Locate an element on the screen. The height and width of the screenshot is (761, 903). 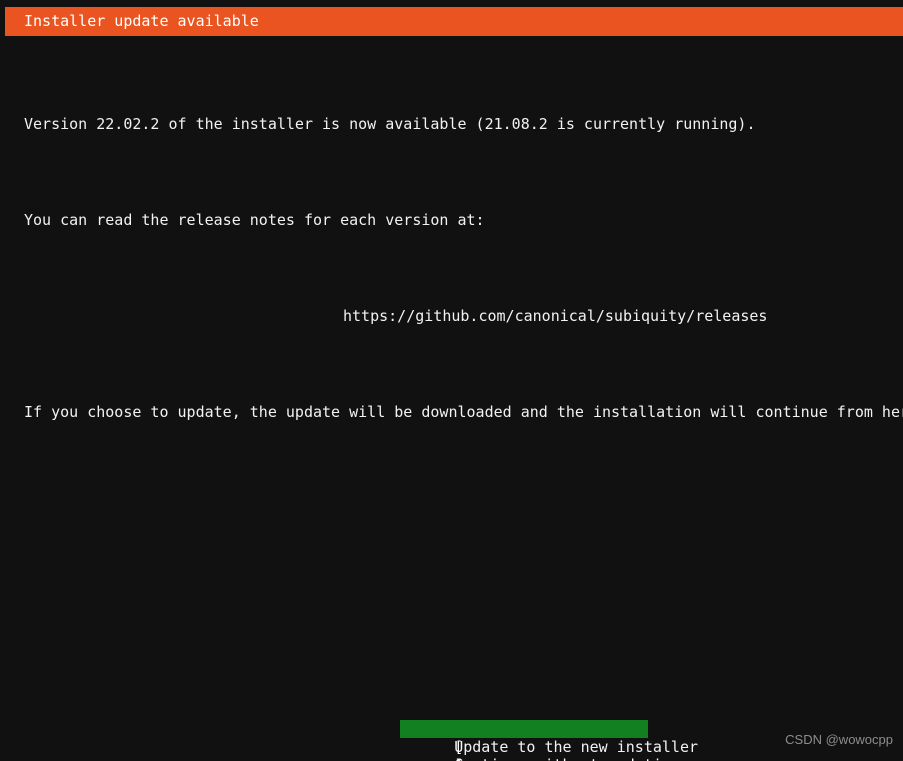
button-label: Continue without updating is located at coordinates (567, 758).